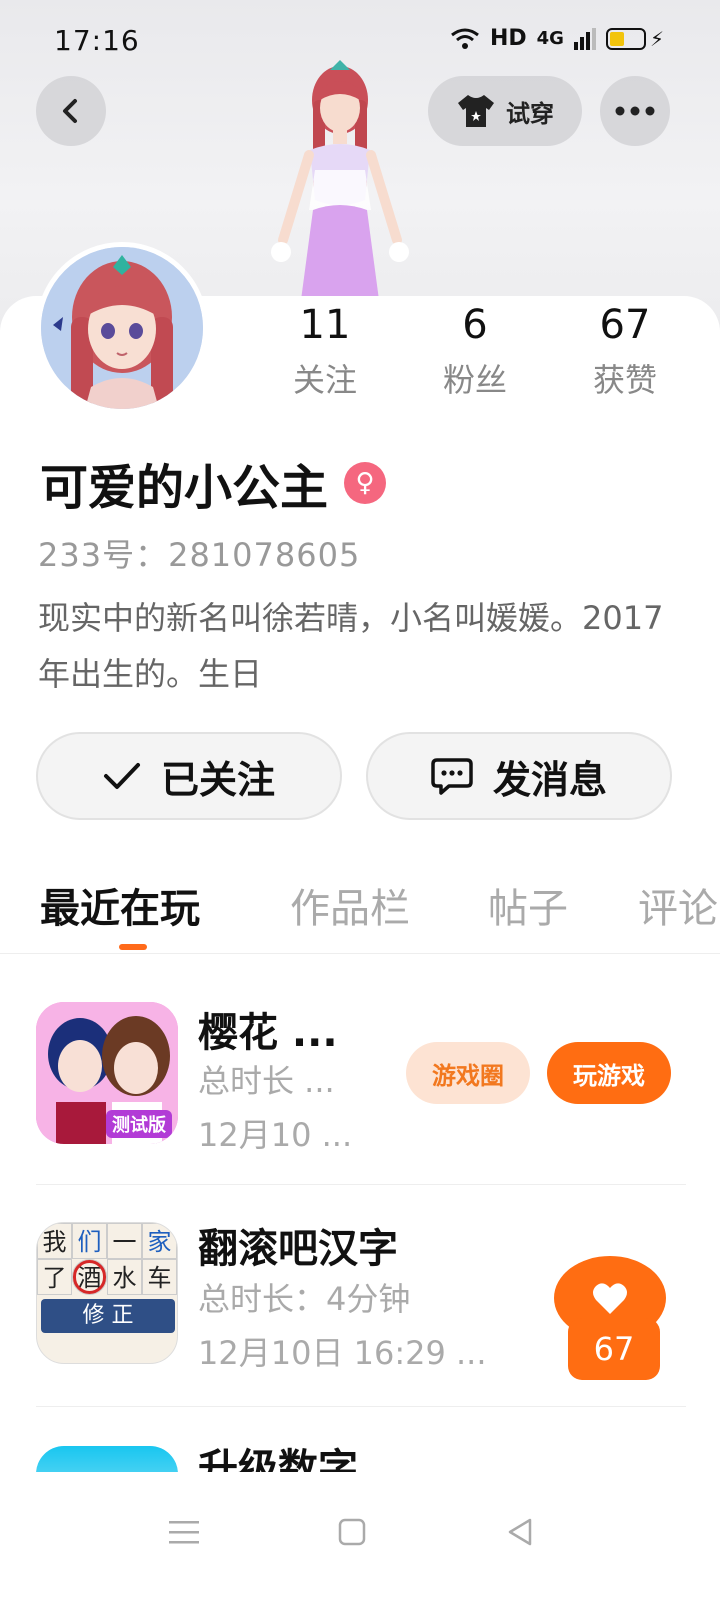 The height and width of the screenshot is (1600, 720). Describe the element at coordinates (656, 38) in the screenshot. I see `charging-icon: ⚡` at that location.